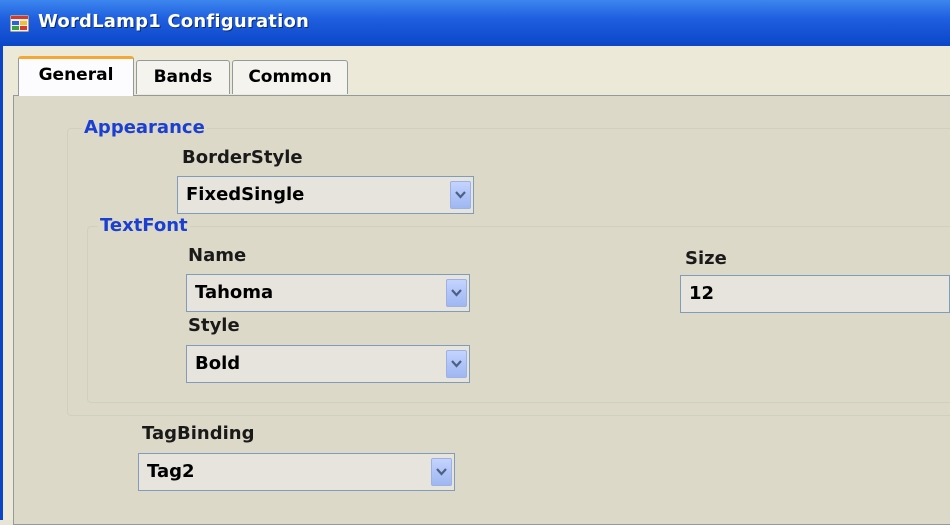 Image resolution: width=950 pixels, height=525 pixels. What do you see at coordinates (76, 76) in the screenshot?
I see `tab-general: General` at bounding box center [76, 76].